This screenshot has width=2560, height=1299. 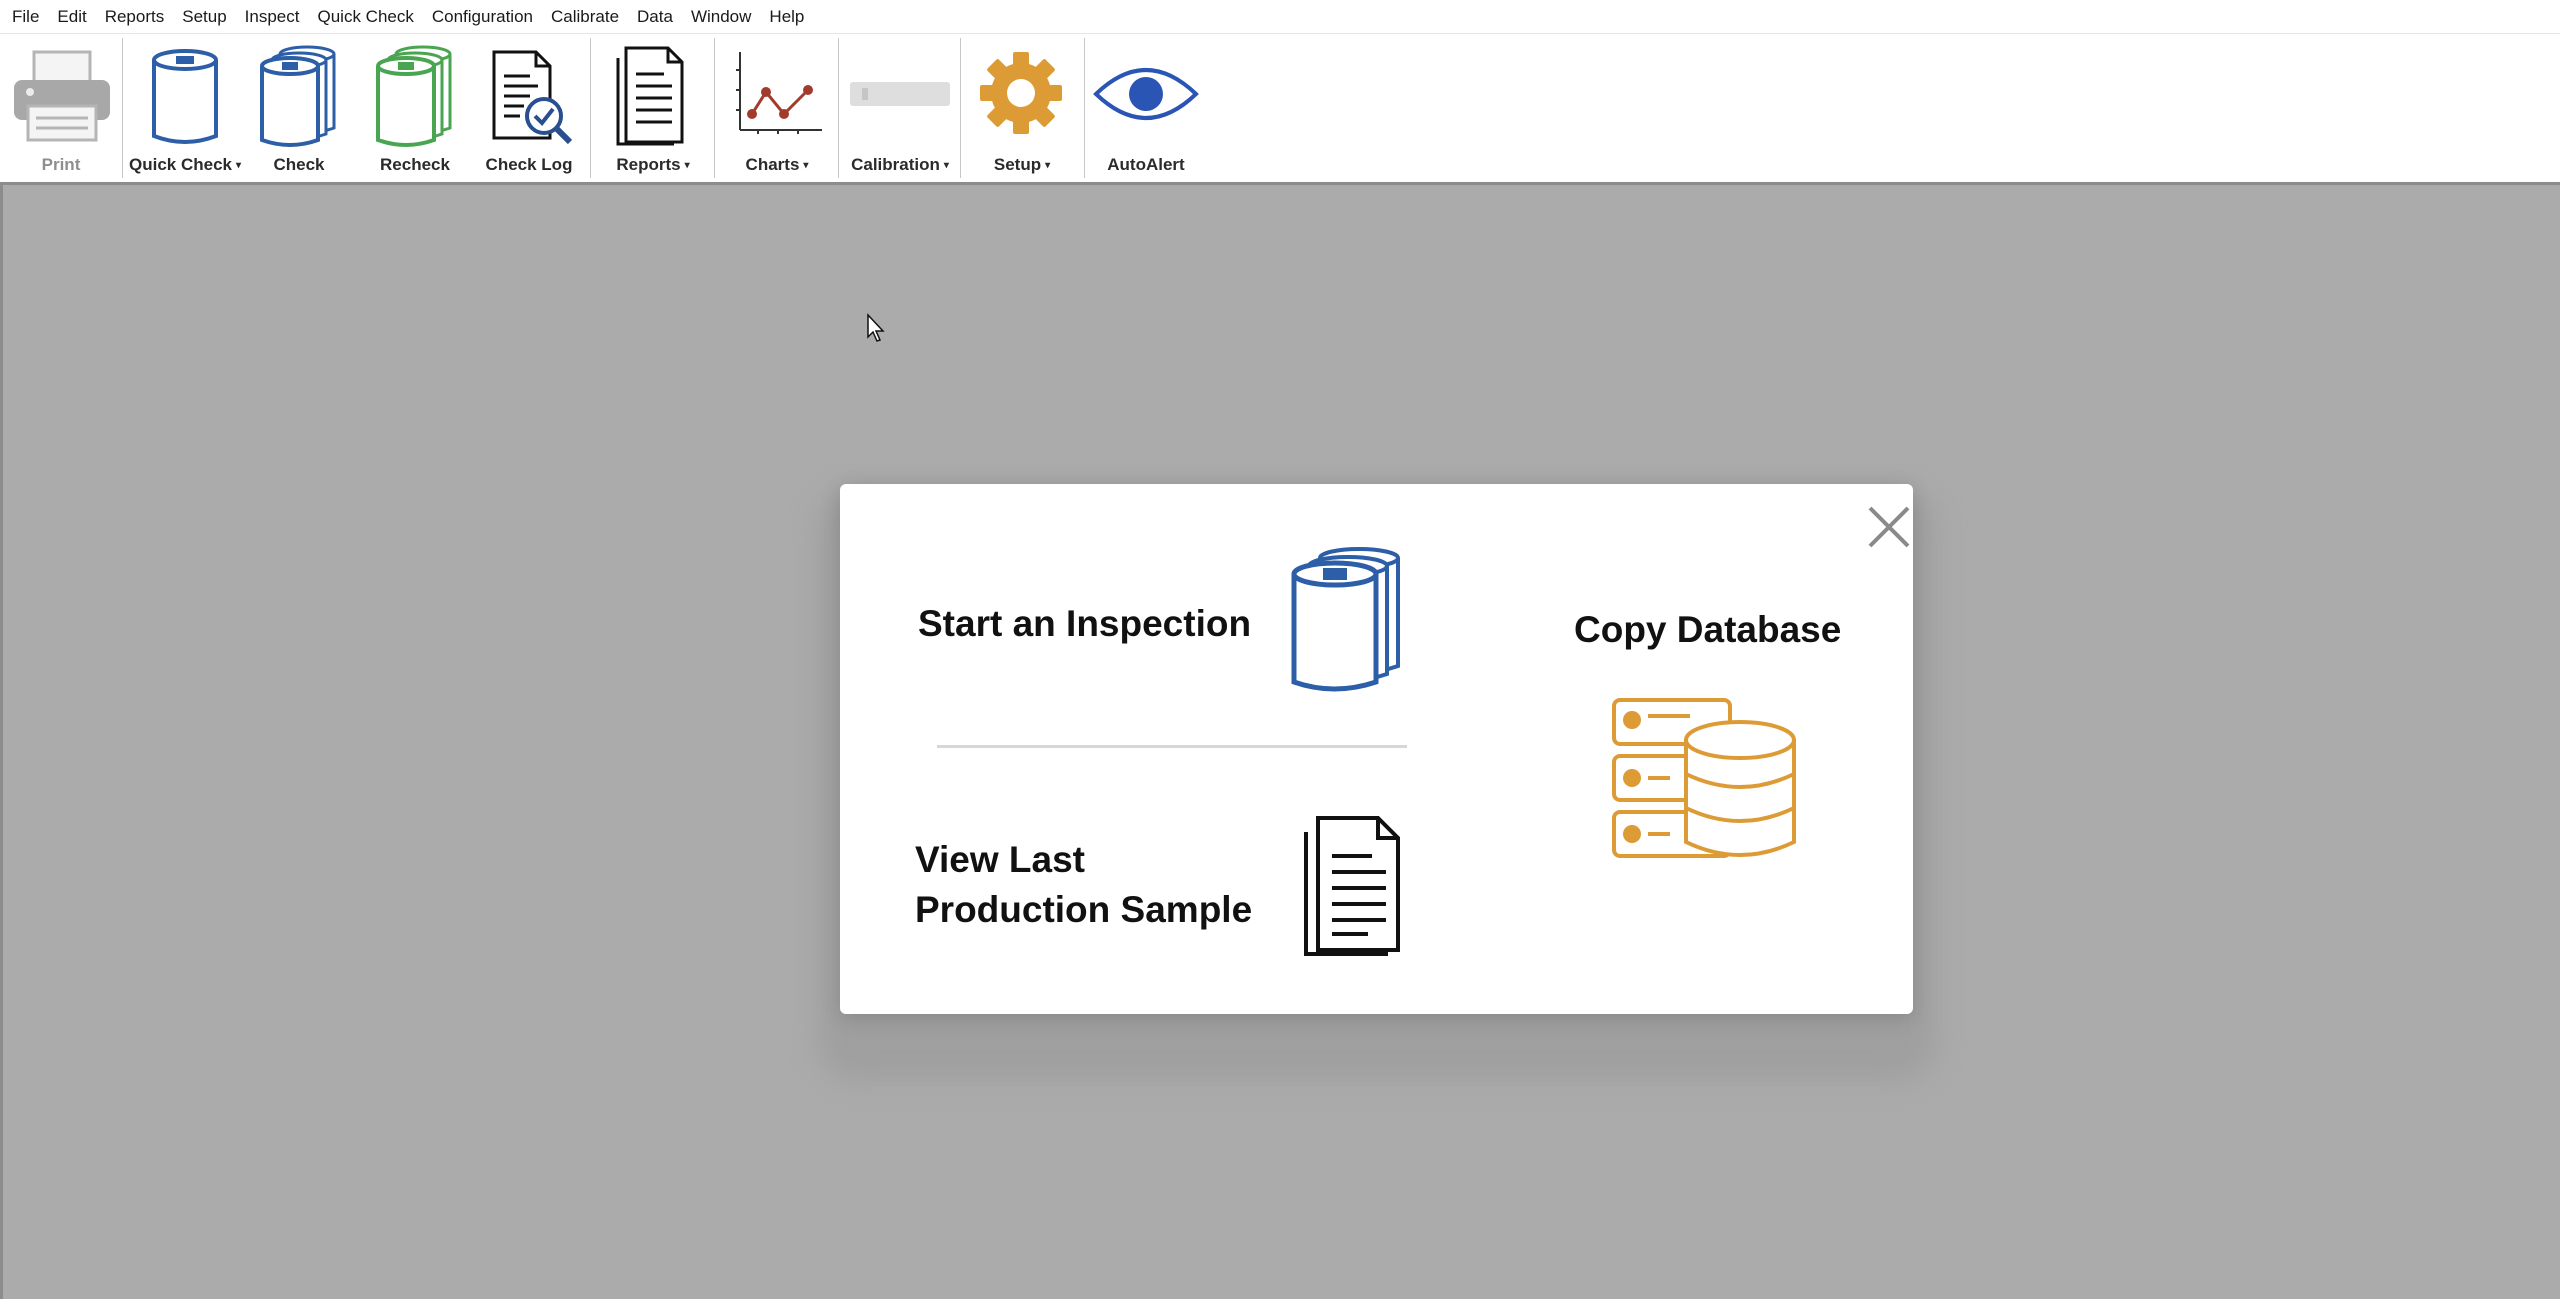 I want to click on menu-file: File, so click(x=24, y=16).